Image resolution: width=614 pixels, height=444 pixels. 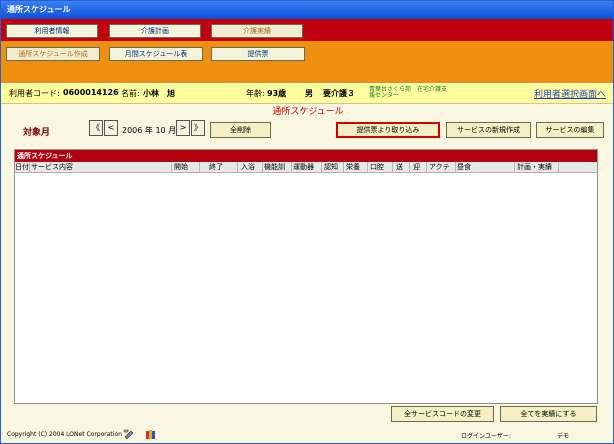 I want to click on main-navigation: 利用者情報 介護計画 介護実績 通所スケジュール作成 月間スケジュール表 提供票, so click(x=307, y=51).